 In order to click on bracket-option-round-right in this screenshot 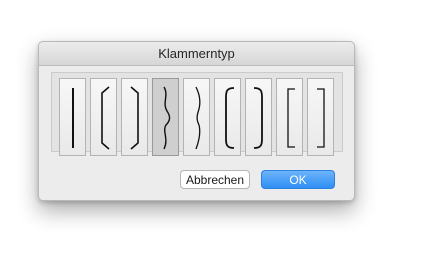, I will do `click(258, 117)`.